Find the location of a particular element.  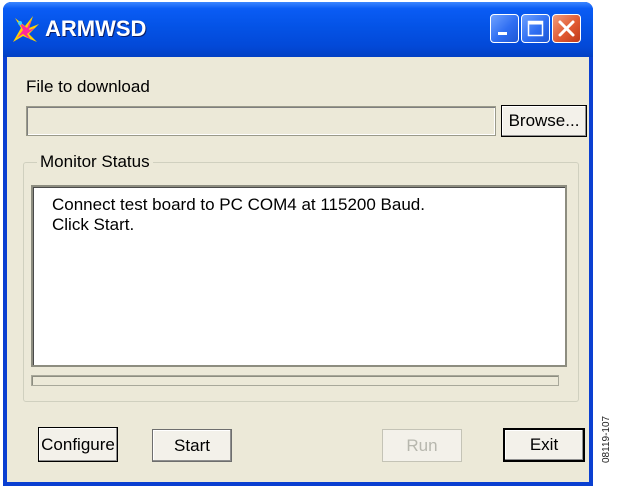

minimize-icon is located at coordinates (502, 33).